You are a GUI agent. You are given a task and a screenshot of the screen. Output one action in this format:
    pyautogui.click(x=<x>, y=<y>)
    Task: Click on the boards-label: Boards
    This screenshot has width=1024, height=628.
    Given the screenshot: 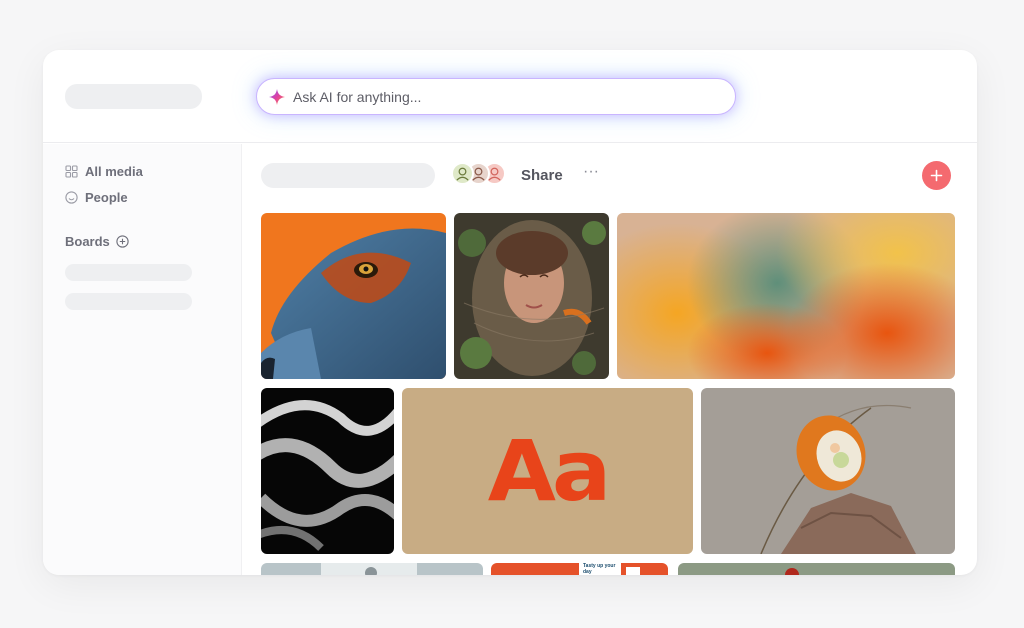 What is the action you would take?
    pyautogui.click(x=87, y=241)
    